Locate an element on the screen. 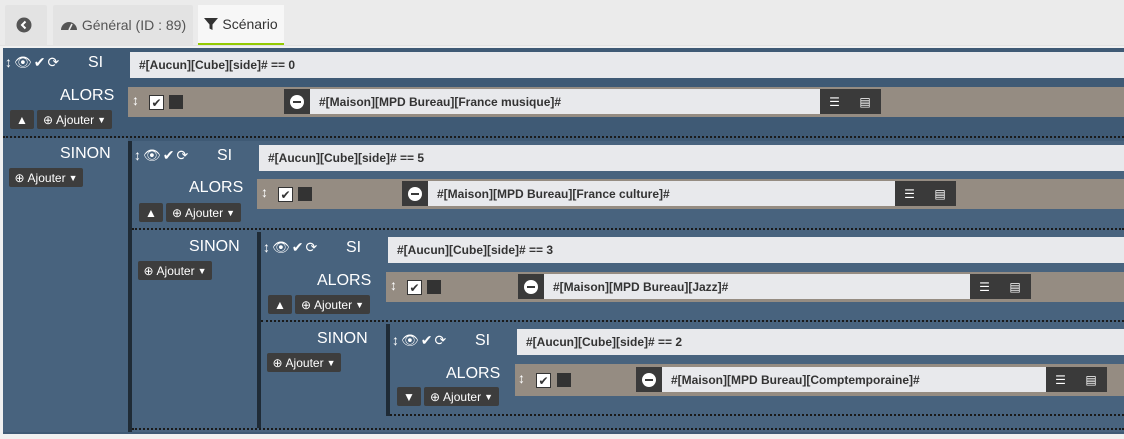  block-2-border is located at coordinates (130, 286).